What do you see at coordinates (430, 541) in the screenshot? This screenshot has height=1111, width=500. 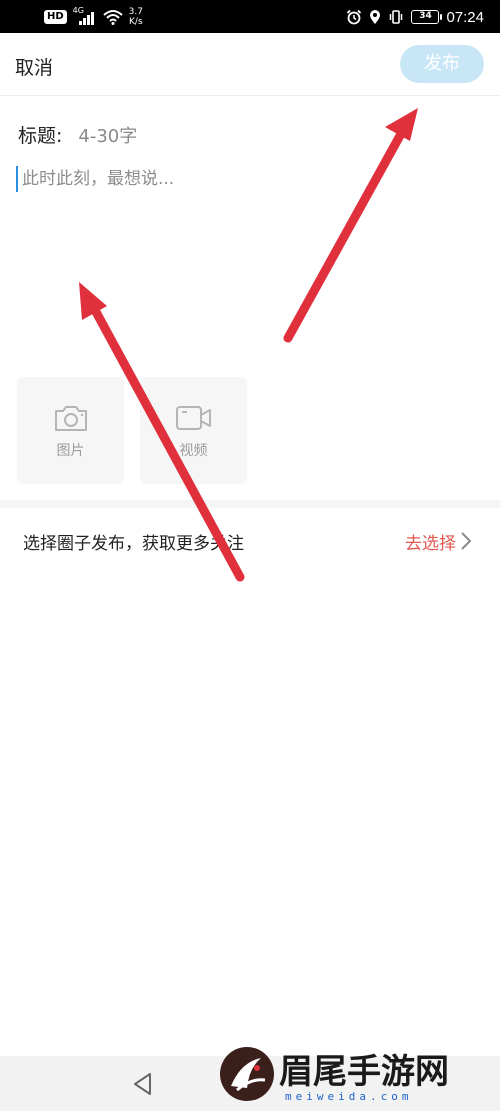 I see `select-circle-link: 去选择` at bounding box center [430, 541].